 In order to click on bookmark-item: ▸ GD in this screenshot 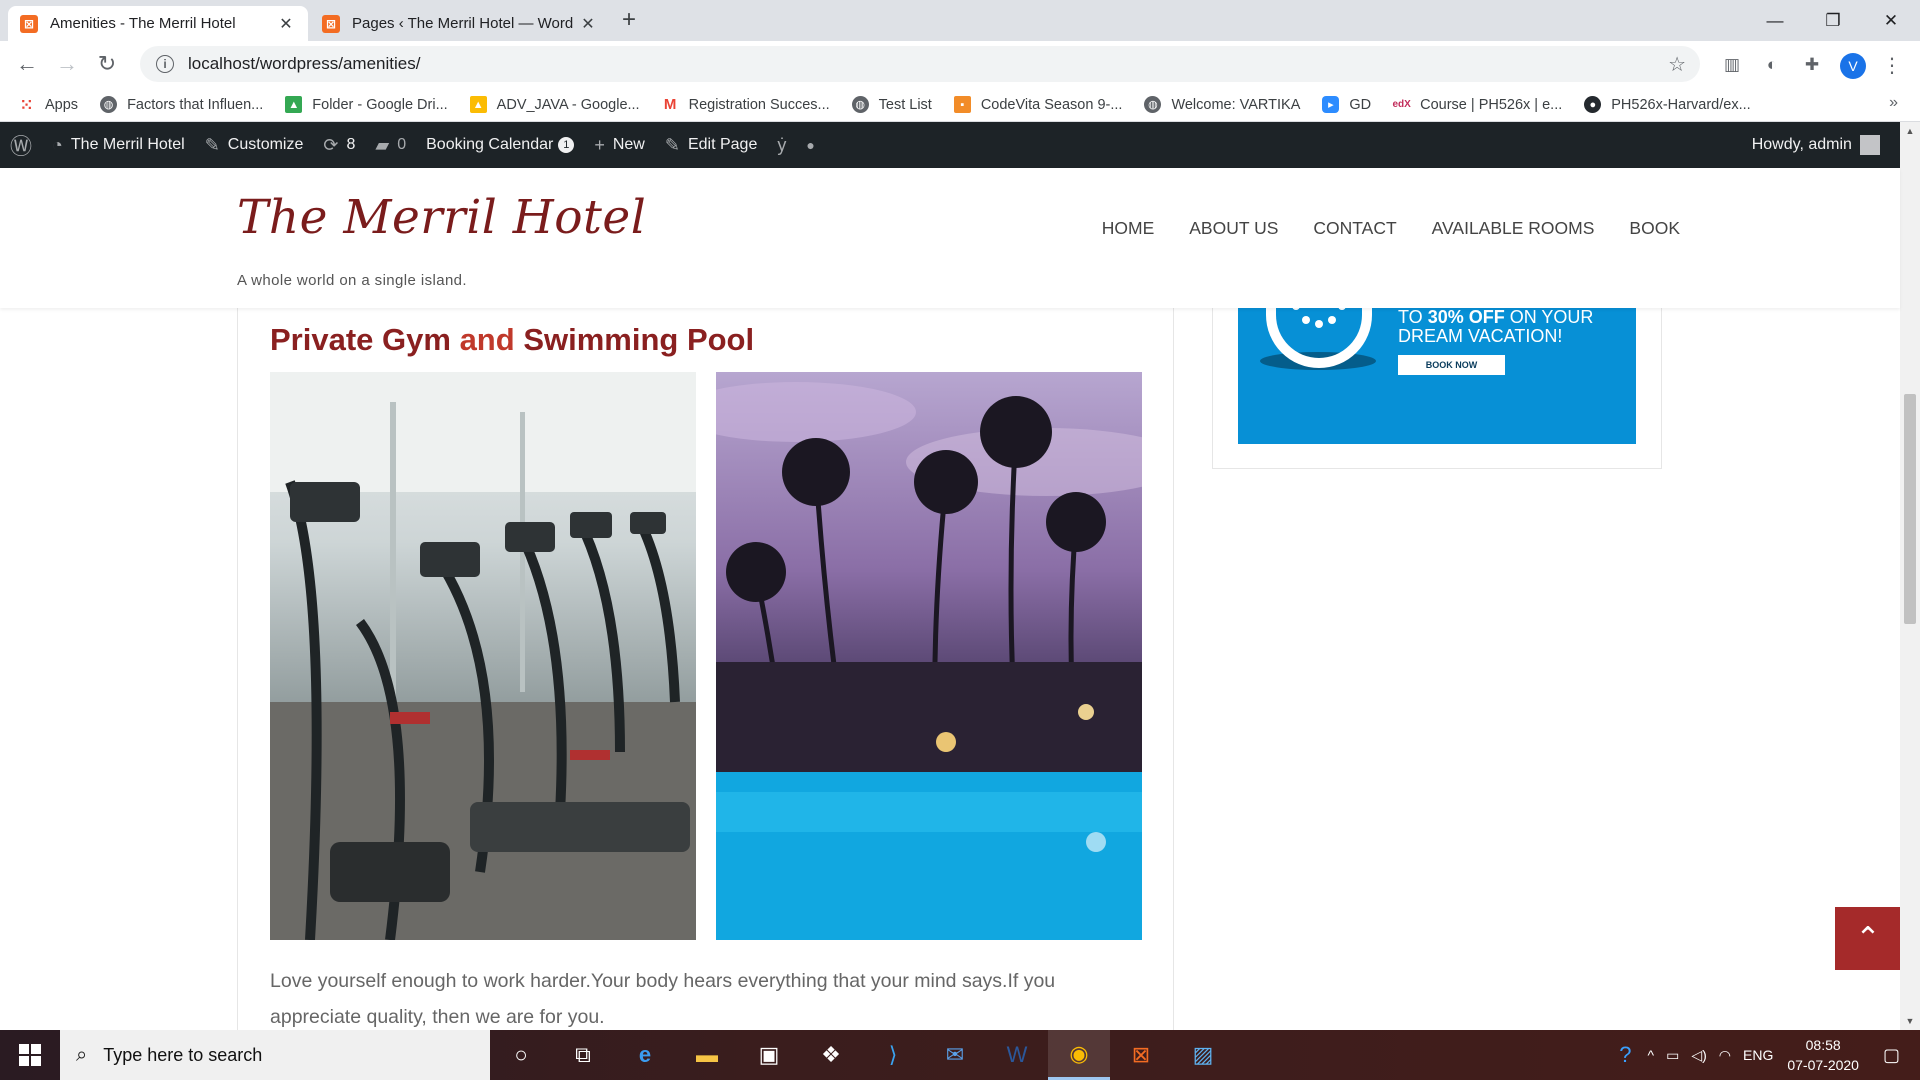, I will do `click(1346, 104)`.